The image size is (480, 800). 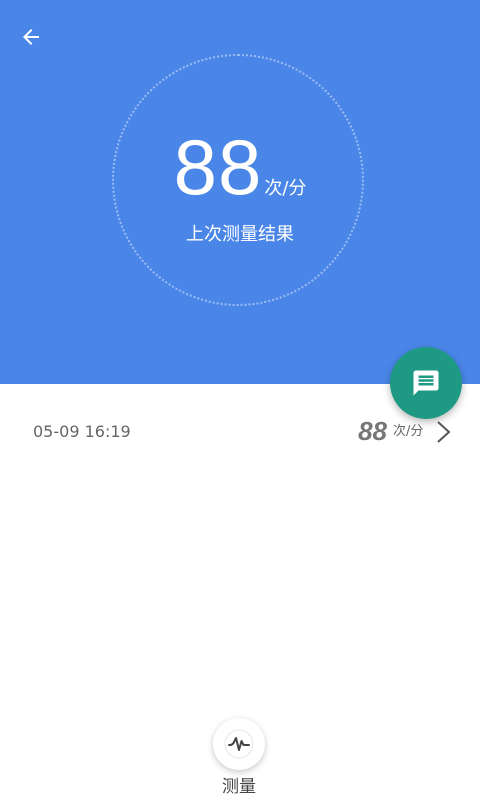 I want to click on last-result-label: 上次测量结果, so click(x=240, y=234).